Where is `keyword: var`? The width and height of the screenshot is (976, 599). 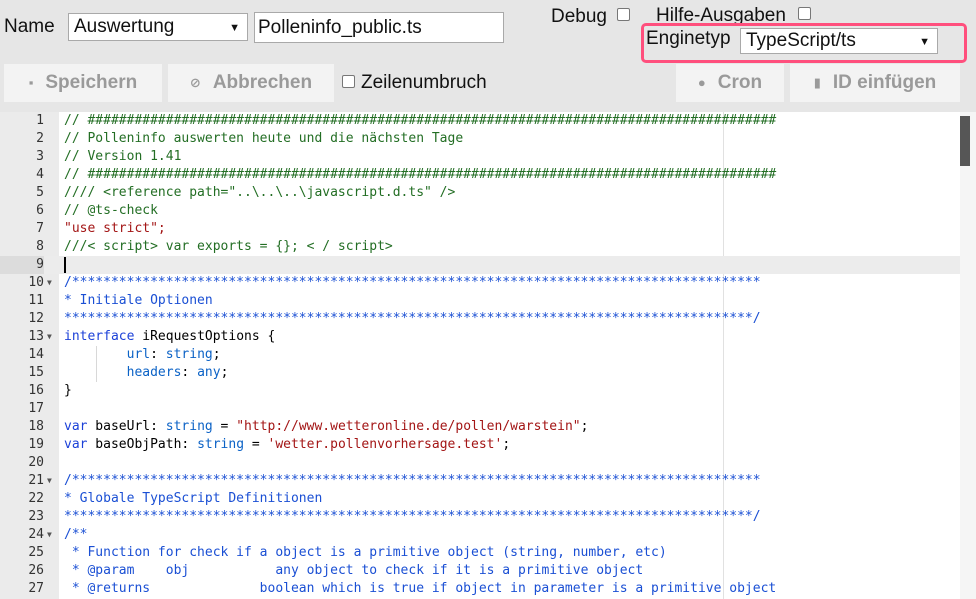 keyword: var is located at coordinates (76, 444).